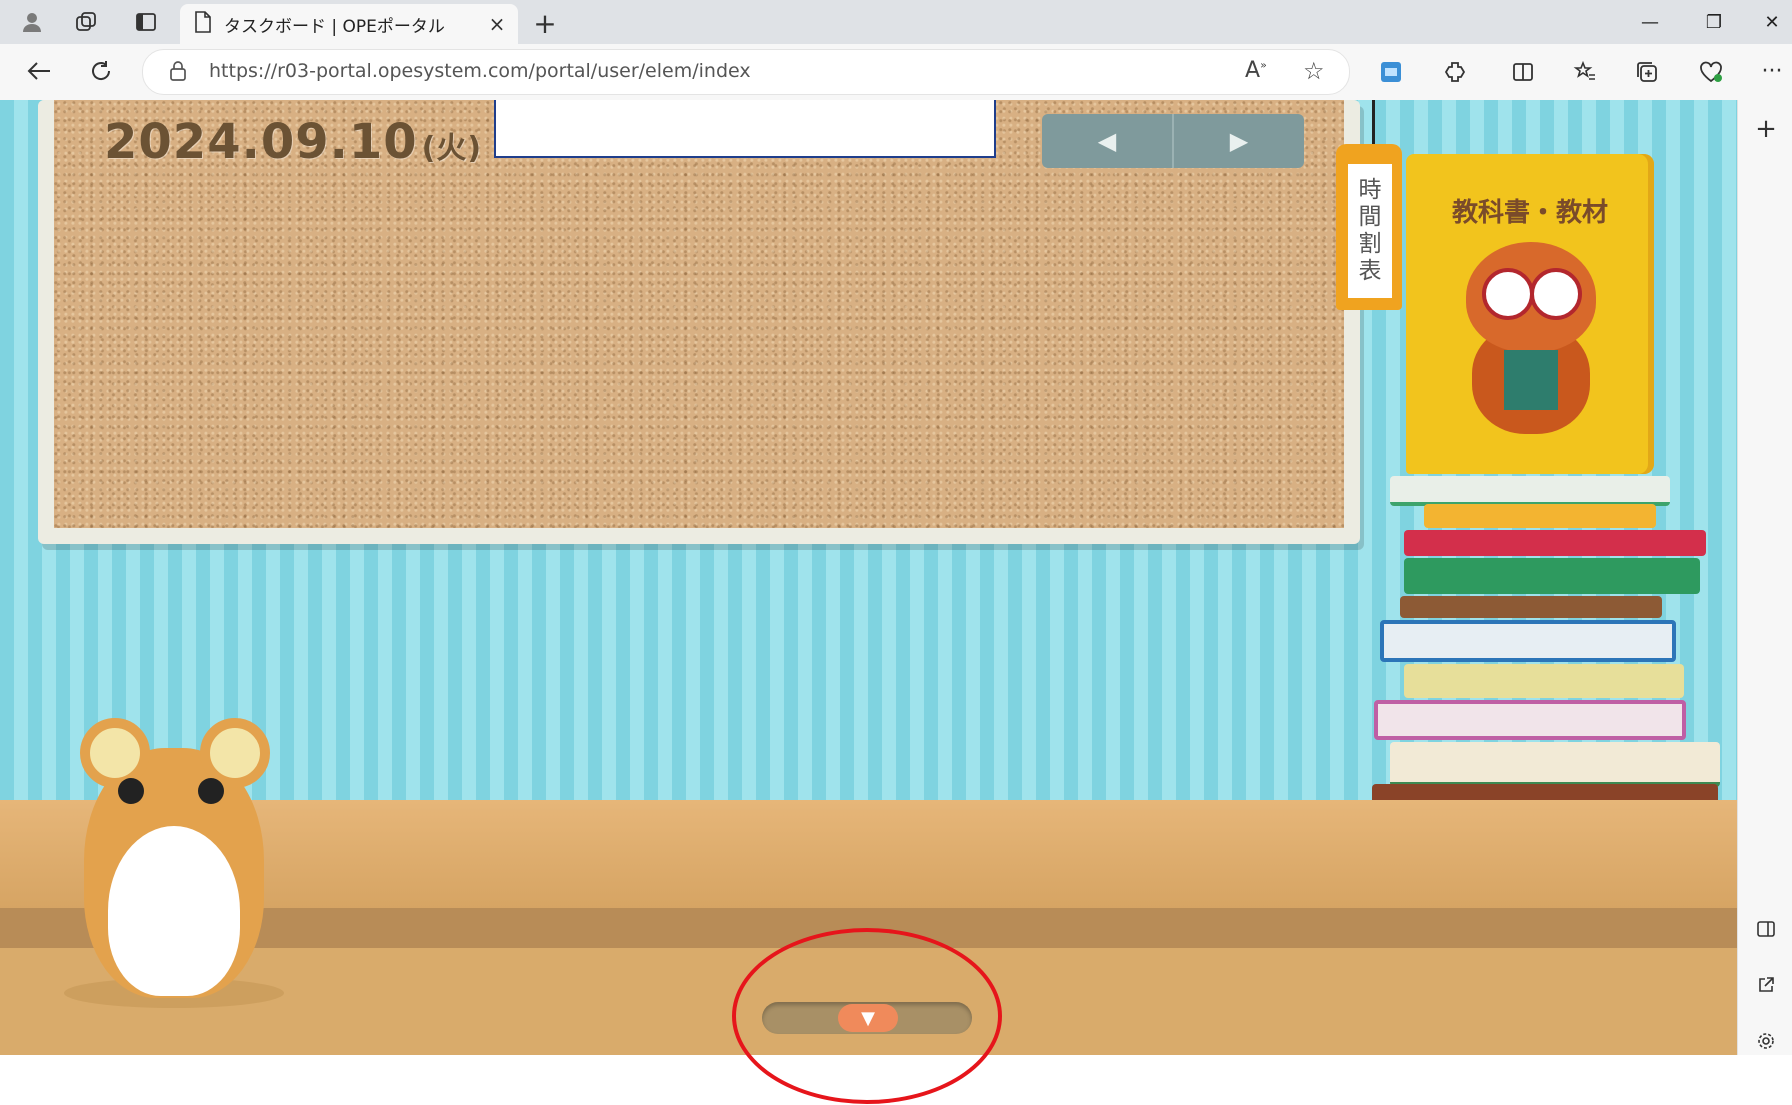 The image size is (1792, 1105). What do you see at coordinates (545, 23) in the screenshot?
I see `new-tab-button: +` at bounding box center [545, 23].